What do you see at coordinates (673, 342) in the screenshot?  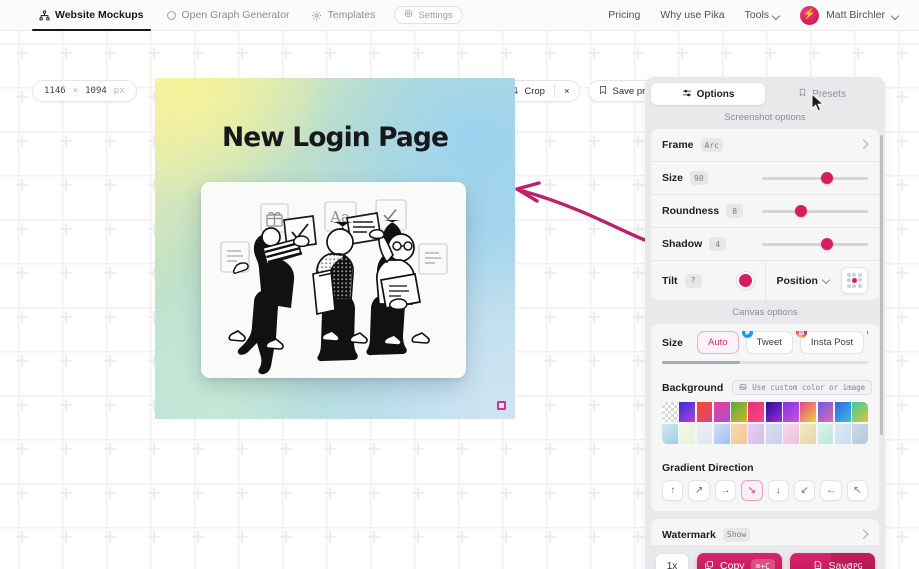 I see `canvas-size-label: Size` at bounding box center [673, 342].